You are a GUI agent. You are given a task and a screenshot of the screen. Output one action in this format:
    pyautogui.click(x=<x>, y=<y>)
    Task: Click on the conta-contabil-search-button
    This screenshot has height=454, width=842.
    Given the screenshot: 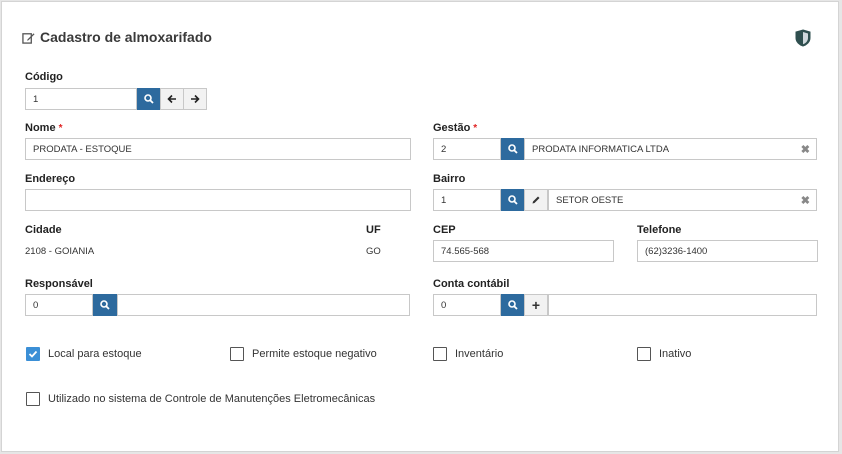 What is the action you would take?
    pyautogui.click(x=512, y=305)
    